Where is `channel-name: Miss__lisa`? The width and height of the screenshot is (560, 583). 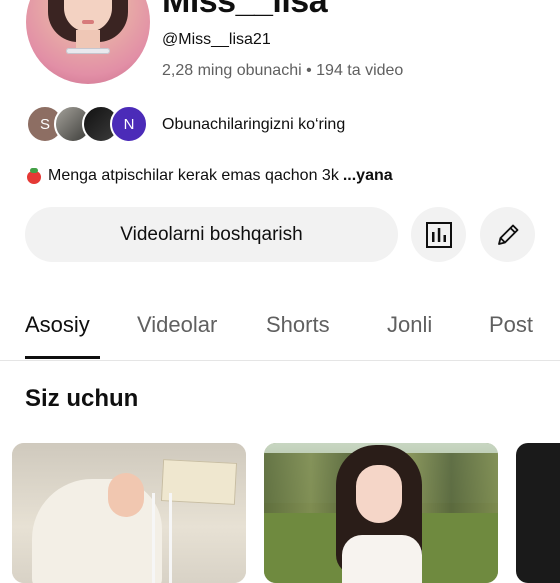
channel-name: Miss__lisa is located at coordinates (245, 10).